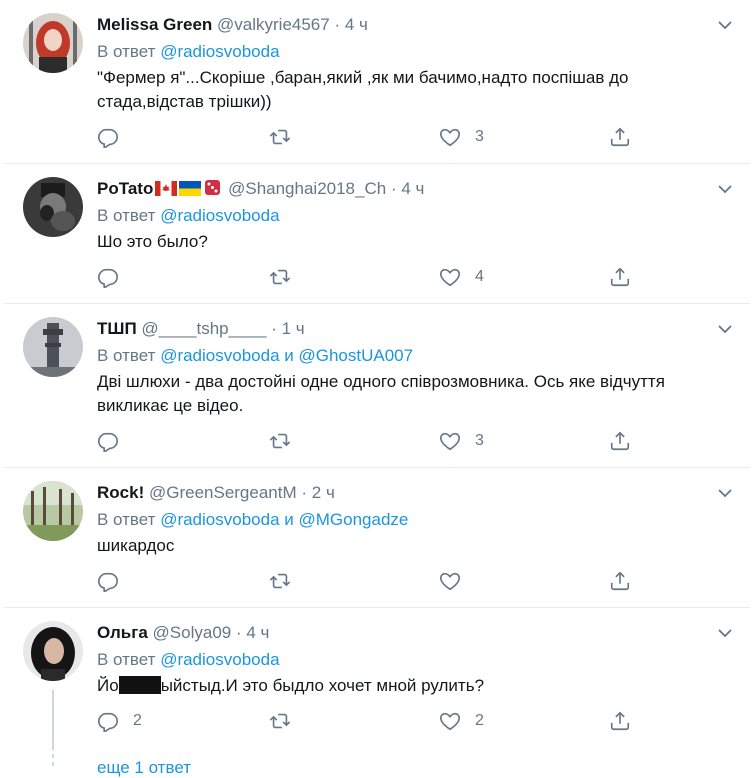  Describe the element at coordinates (322, 685) in the screenshot. I see `tweet-text-end: ыйстыд.И это быдло хочет мной рулить?` at that location.